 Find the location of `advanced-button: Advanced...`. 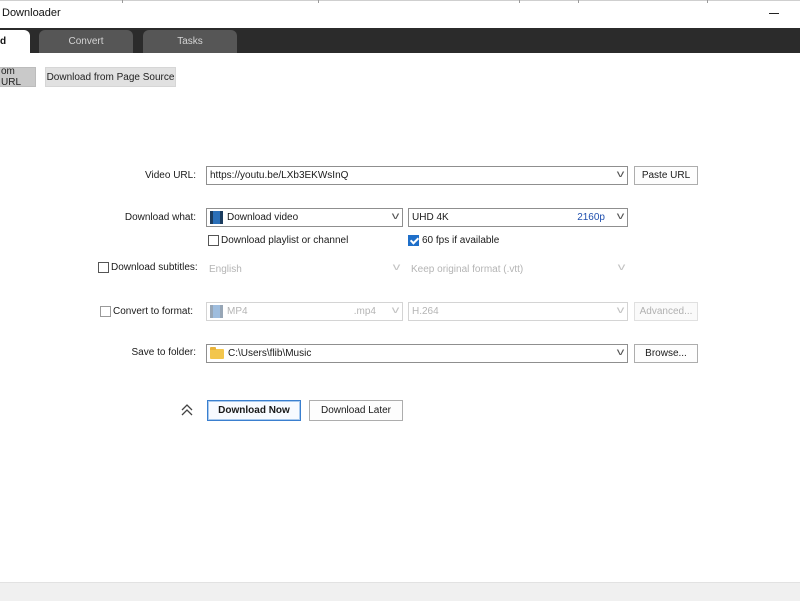

advanced-button: Advanced... is located at coordinates (666, 311).